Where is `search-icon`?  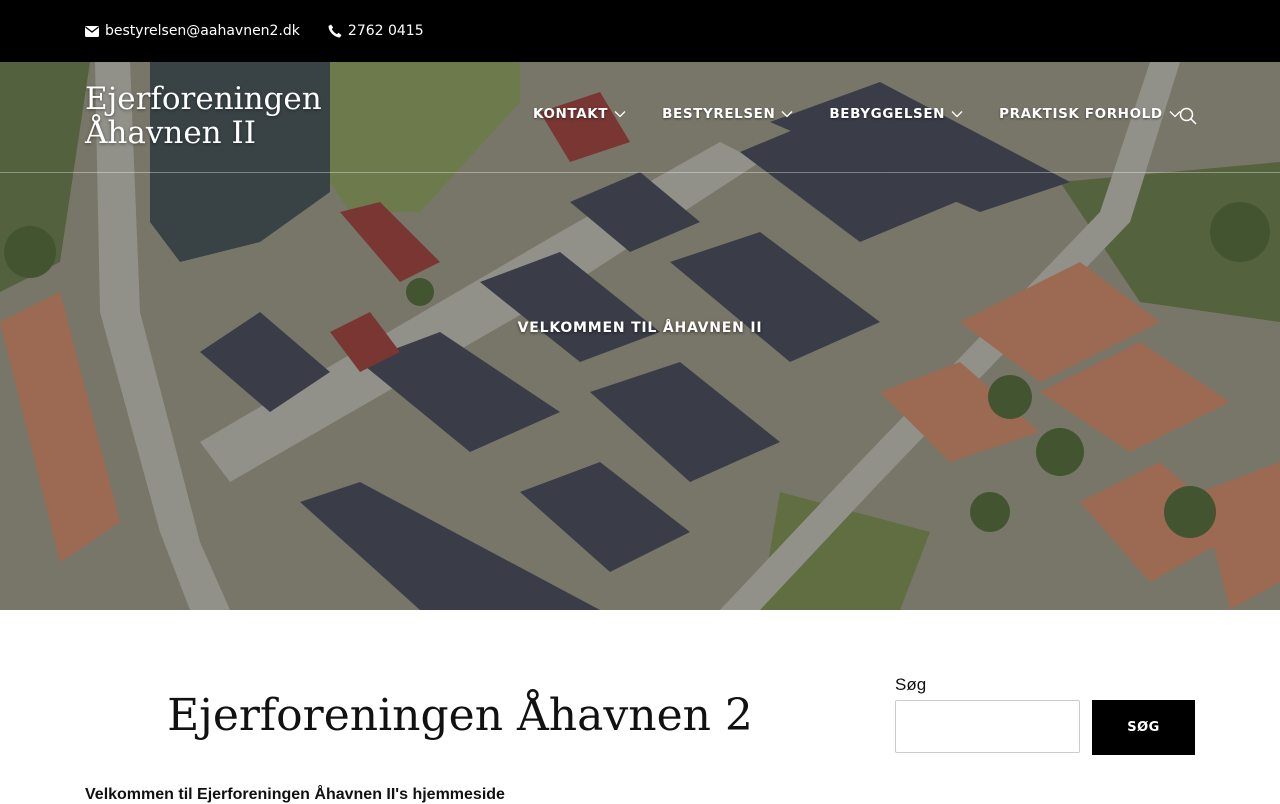
search-icon is located at coordinates (1188, 116).